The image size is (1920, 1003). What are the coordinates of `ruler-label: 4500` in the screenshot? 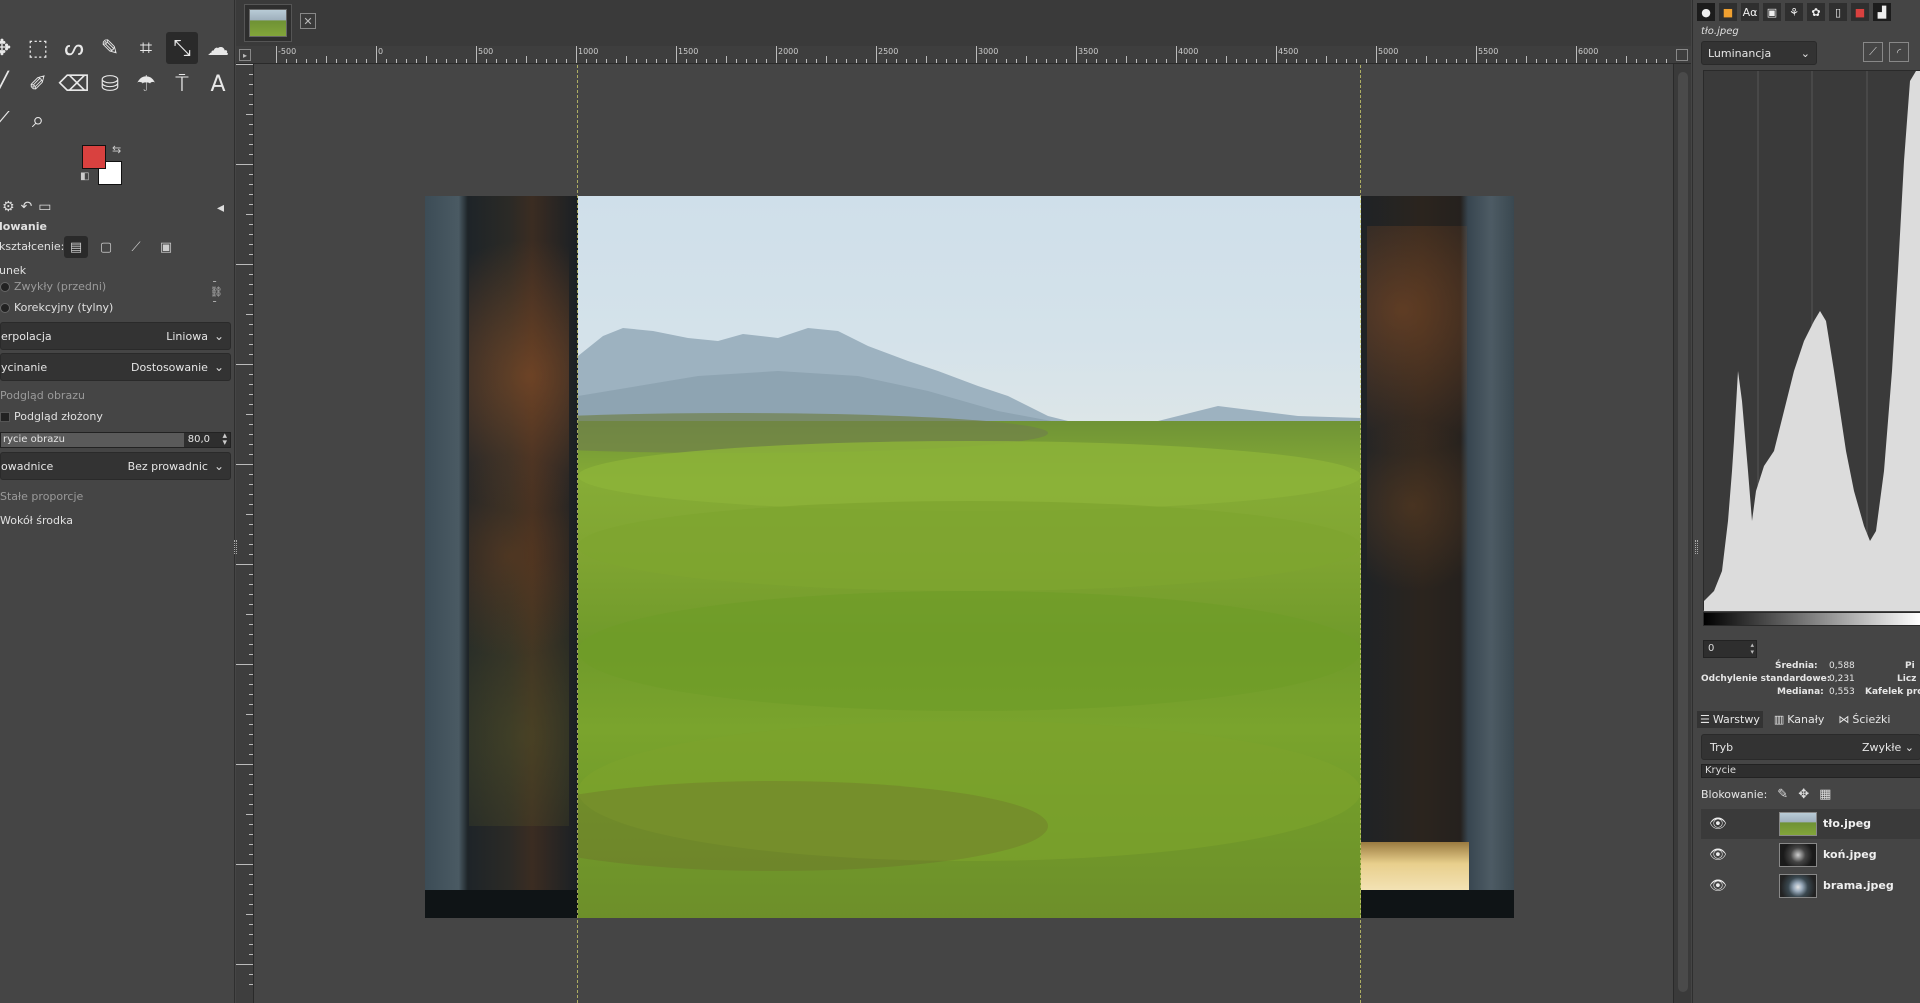 It's located at (1288, 51).